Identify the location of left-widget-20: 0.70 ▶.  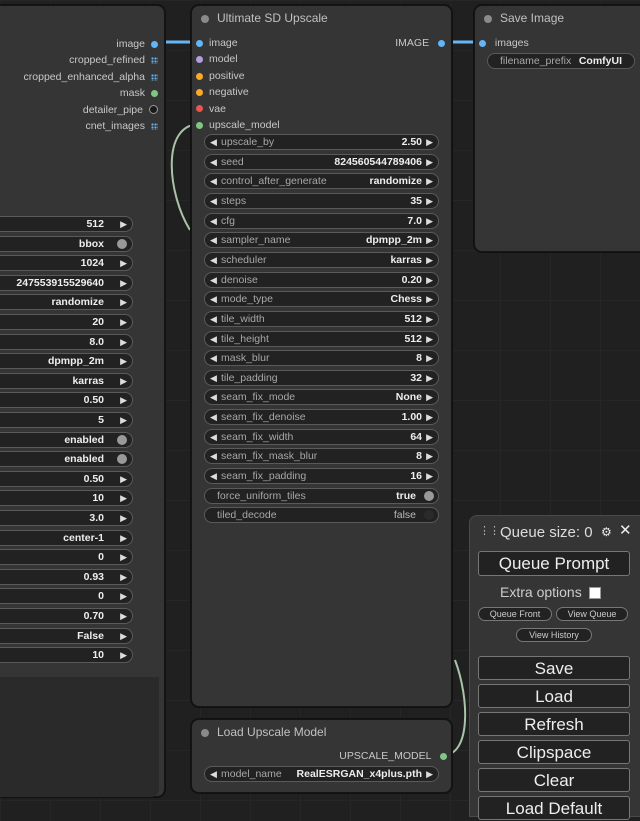
(66, 616).